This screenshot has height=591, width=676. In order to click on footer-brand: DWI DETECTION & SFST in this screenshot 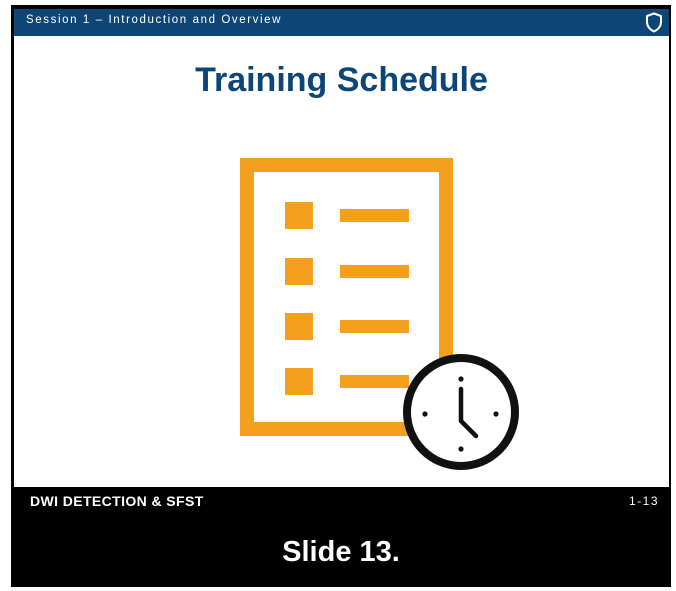, I will do `click(117, 501)`.